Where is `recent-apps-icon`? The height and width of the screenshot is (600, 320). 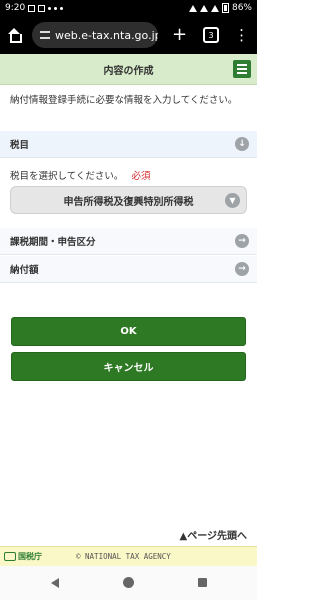
recent-apps-icon is located at coordinates (202, 582).